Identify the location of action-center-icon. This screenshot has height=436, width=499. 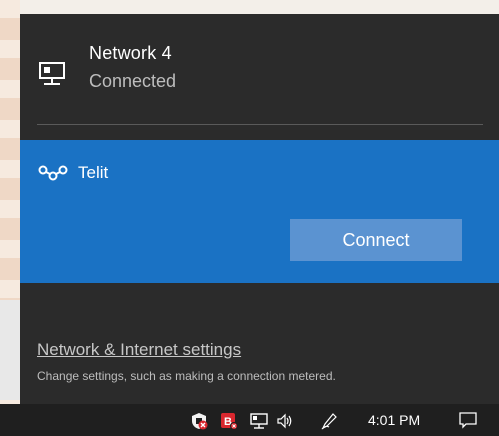
(468, 420).